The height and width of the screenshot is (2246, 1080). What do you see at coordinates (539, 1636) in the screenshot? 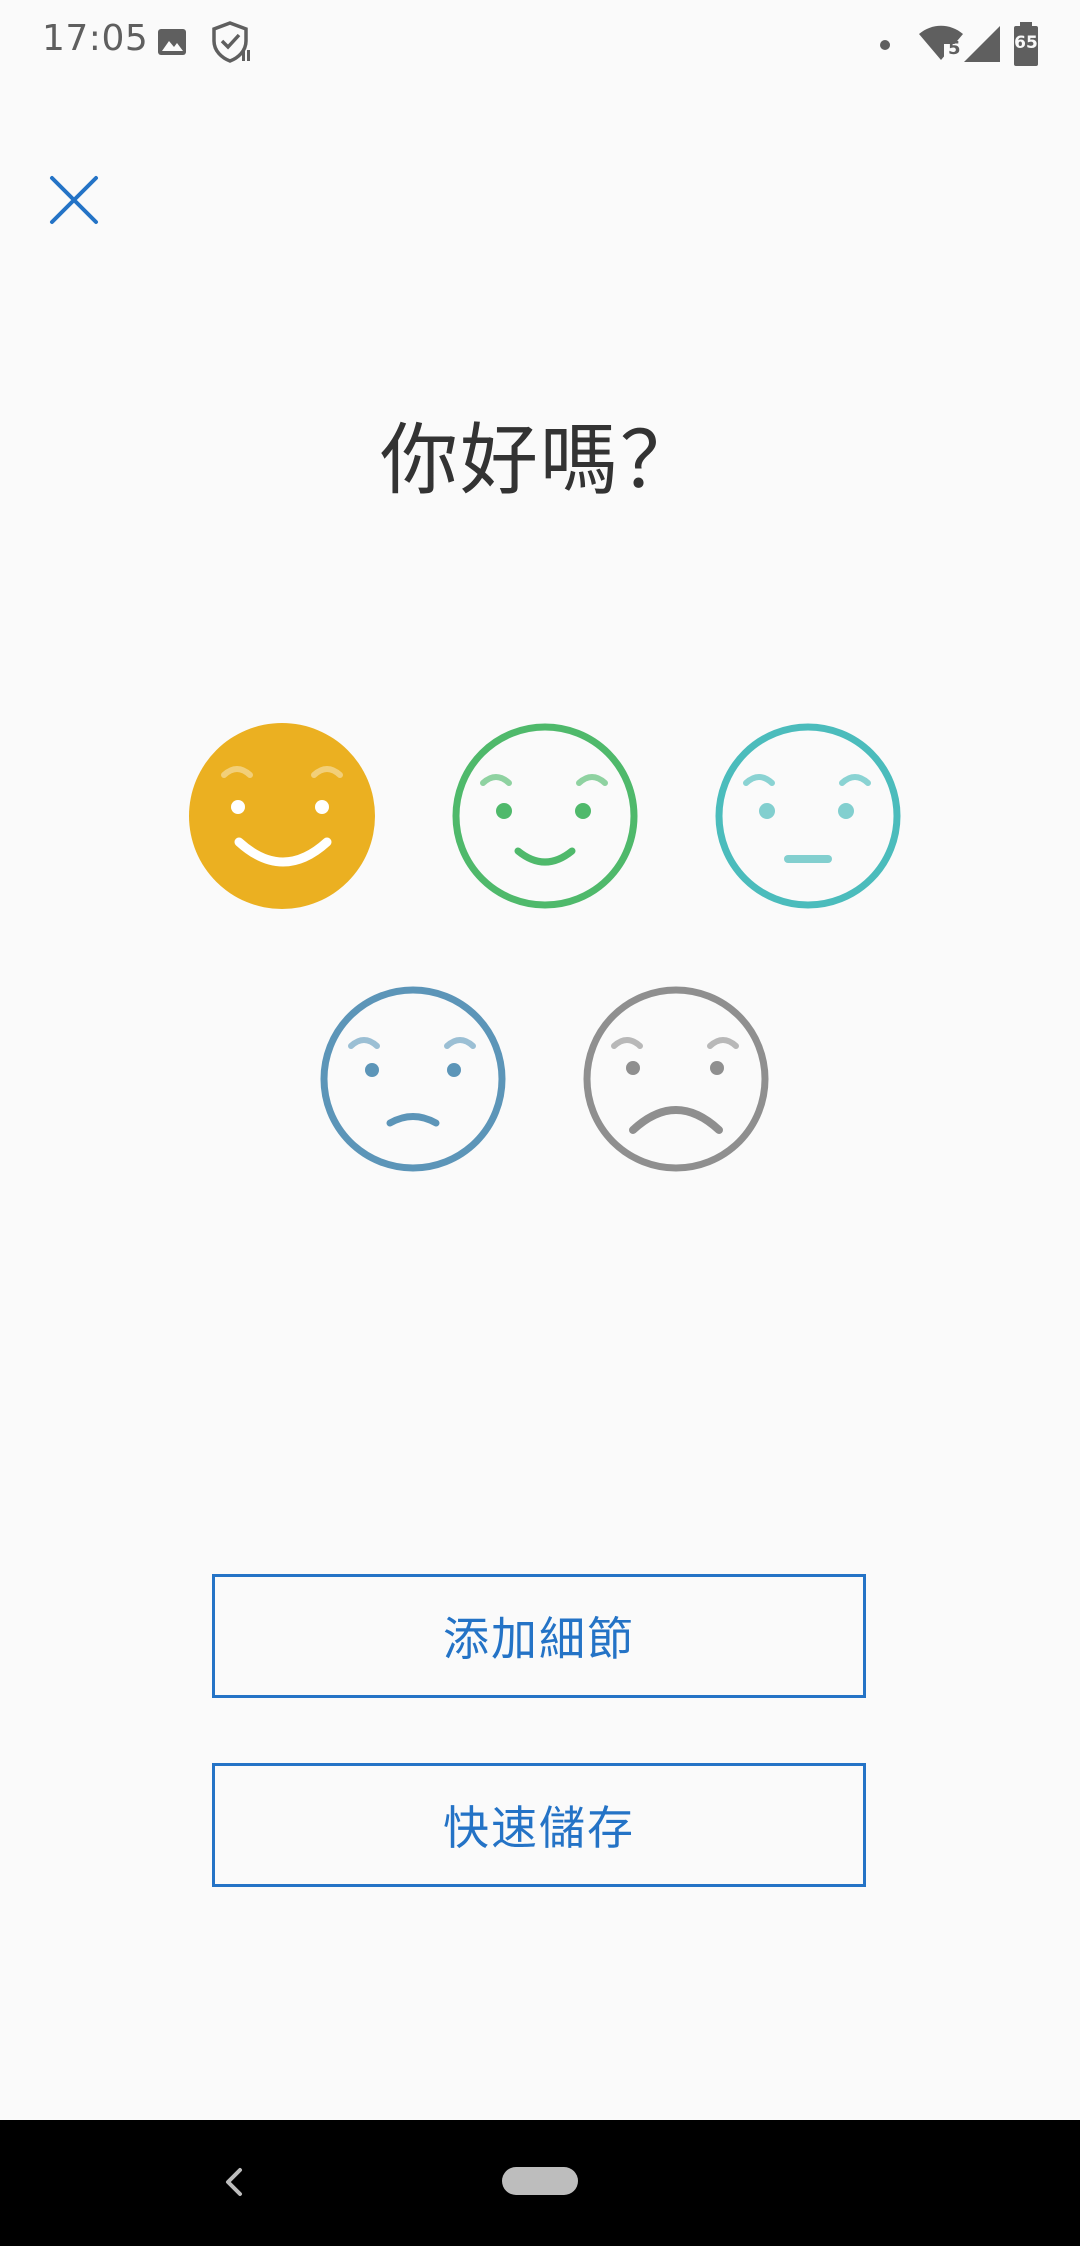
I see `add-details-button: 添加細節` at bounding box center [539, 1636].